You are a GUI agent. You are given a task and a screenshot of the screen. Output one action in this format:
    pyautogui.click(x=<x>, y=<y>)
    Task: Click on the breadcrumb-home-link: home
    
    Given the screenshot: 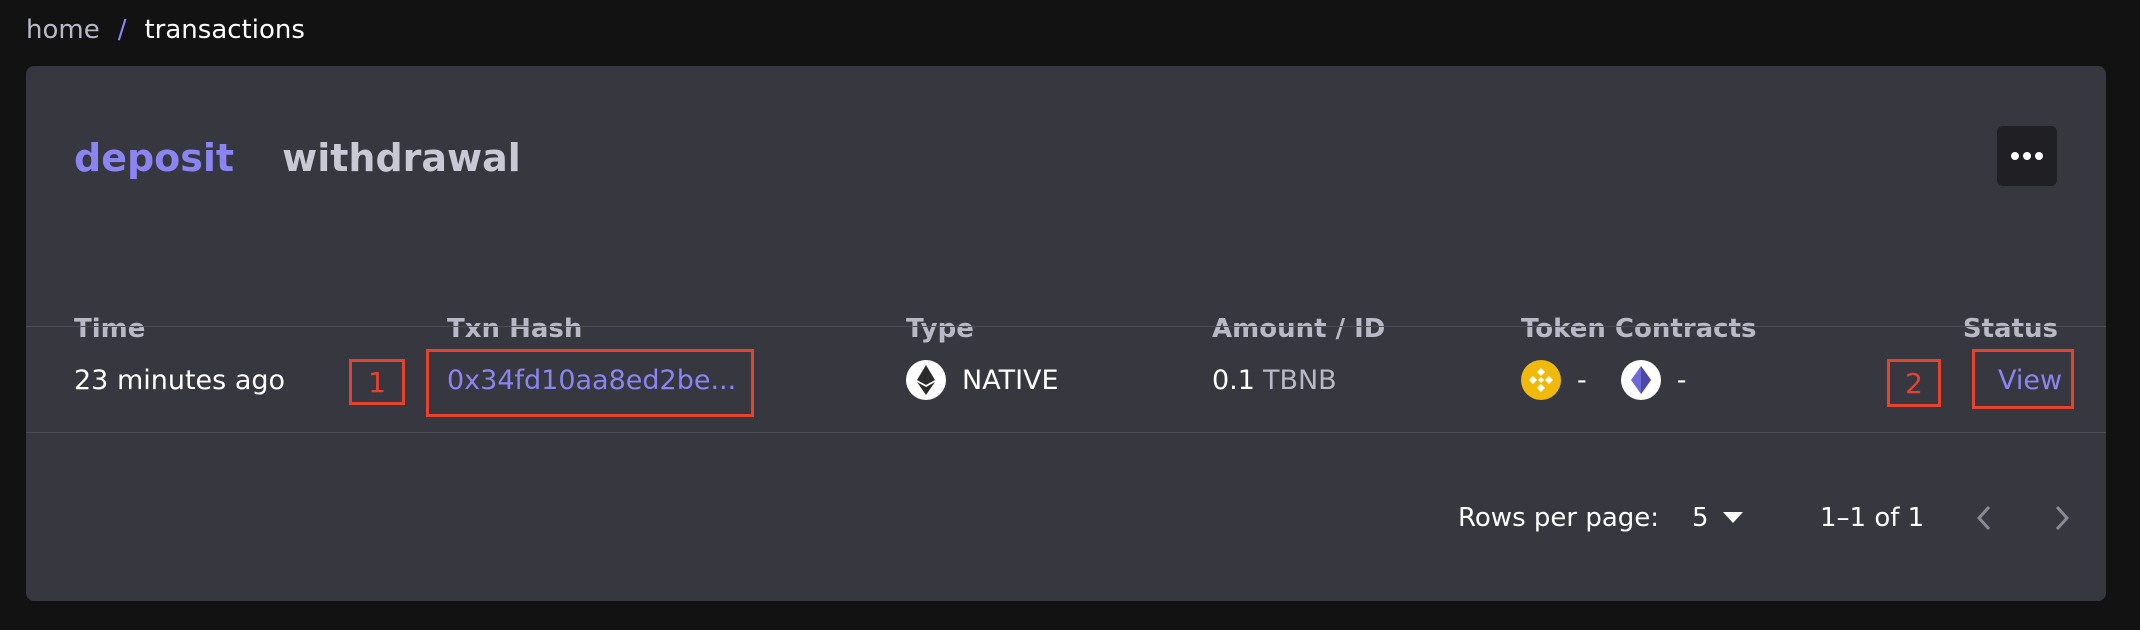 What is the action you would take?
    pyautogui.click(x=63, y=30)
    